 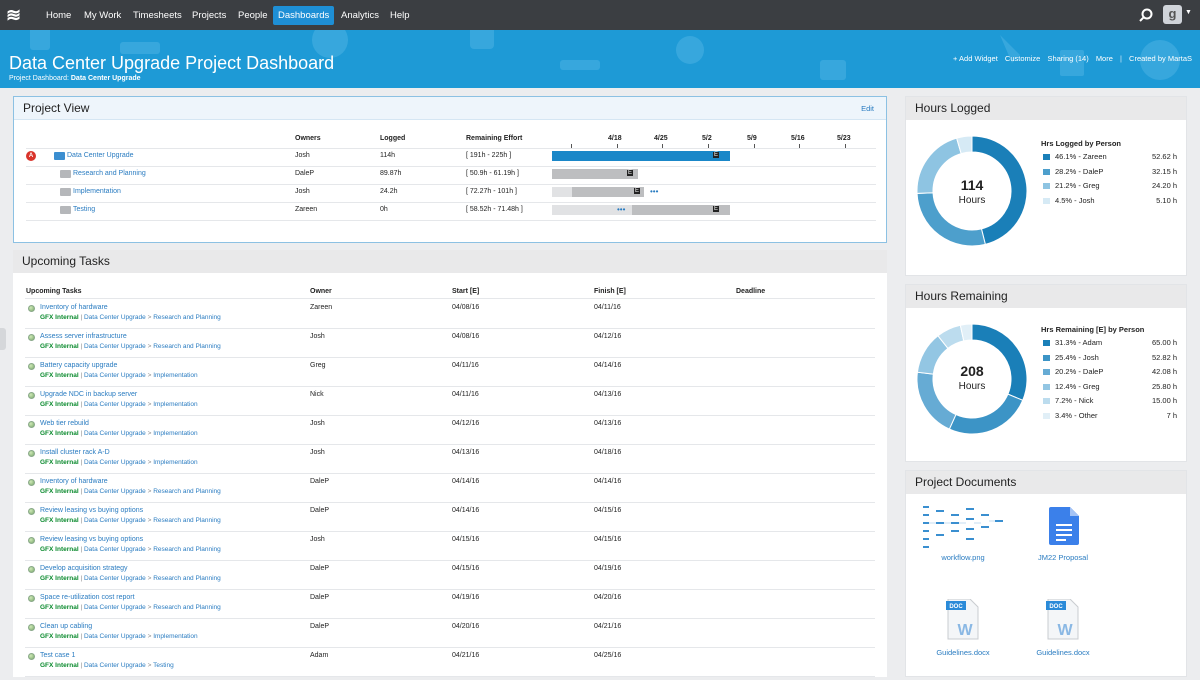 I want to click on breadcrumb-current: Data Center Upgrade, so click(x=106, y=78).